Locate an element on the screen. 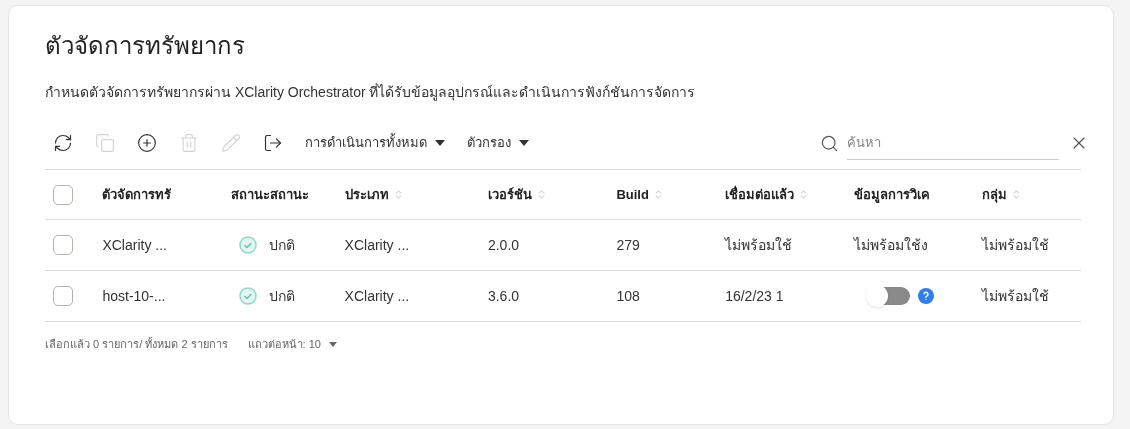 This screenshot has width=1130, height=429. column-header: Build is located at coordinates (632, 194).